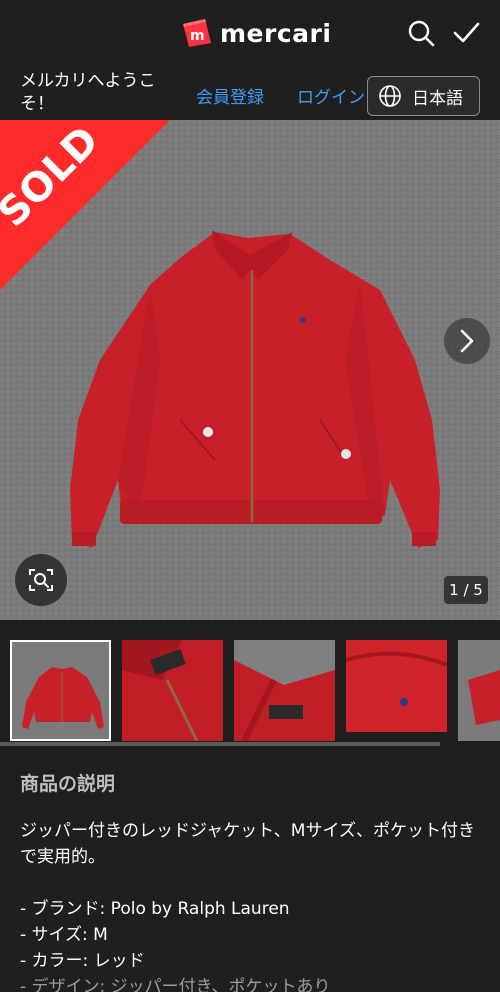 This screenshot has height=992, width=500. Describe the element at coordinates (85, 205) in the screenshot. I see `sold-ribbon: SOLD` at that location.